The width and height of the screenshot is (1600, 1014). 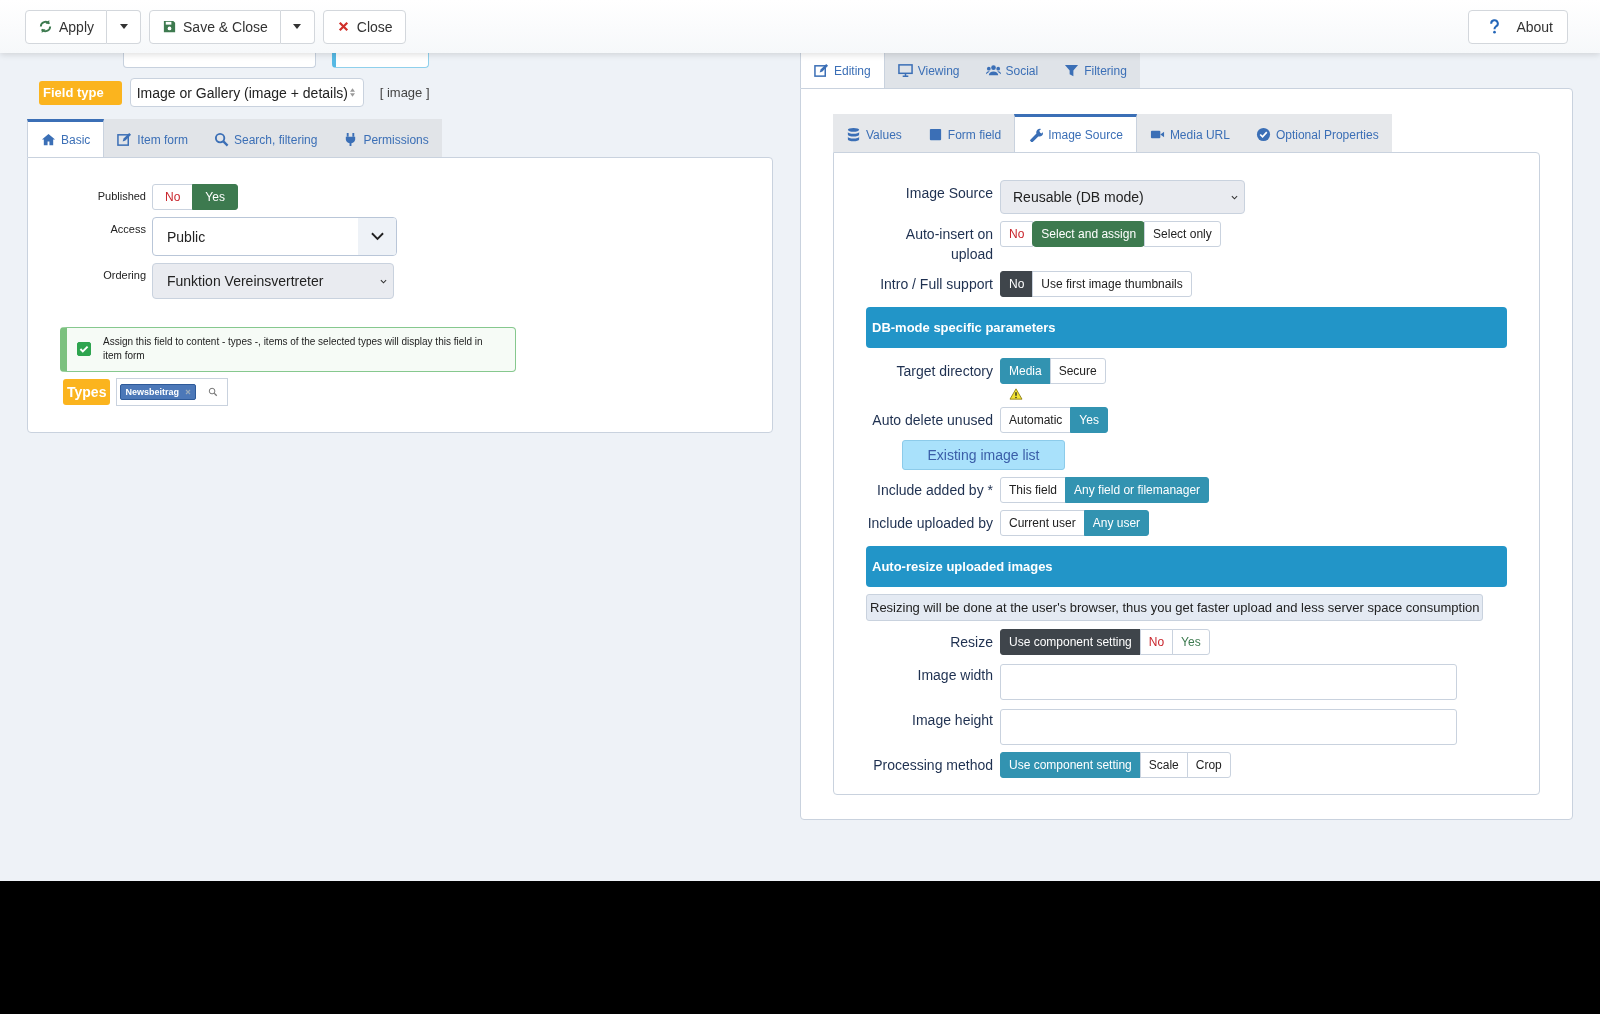 What do you see at coordinates (1263, 134) in the screenshot?
I see `check-circle-icon` at bounding box center [1263, 134].